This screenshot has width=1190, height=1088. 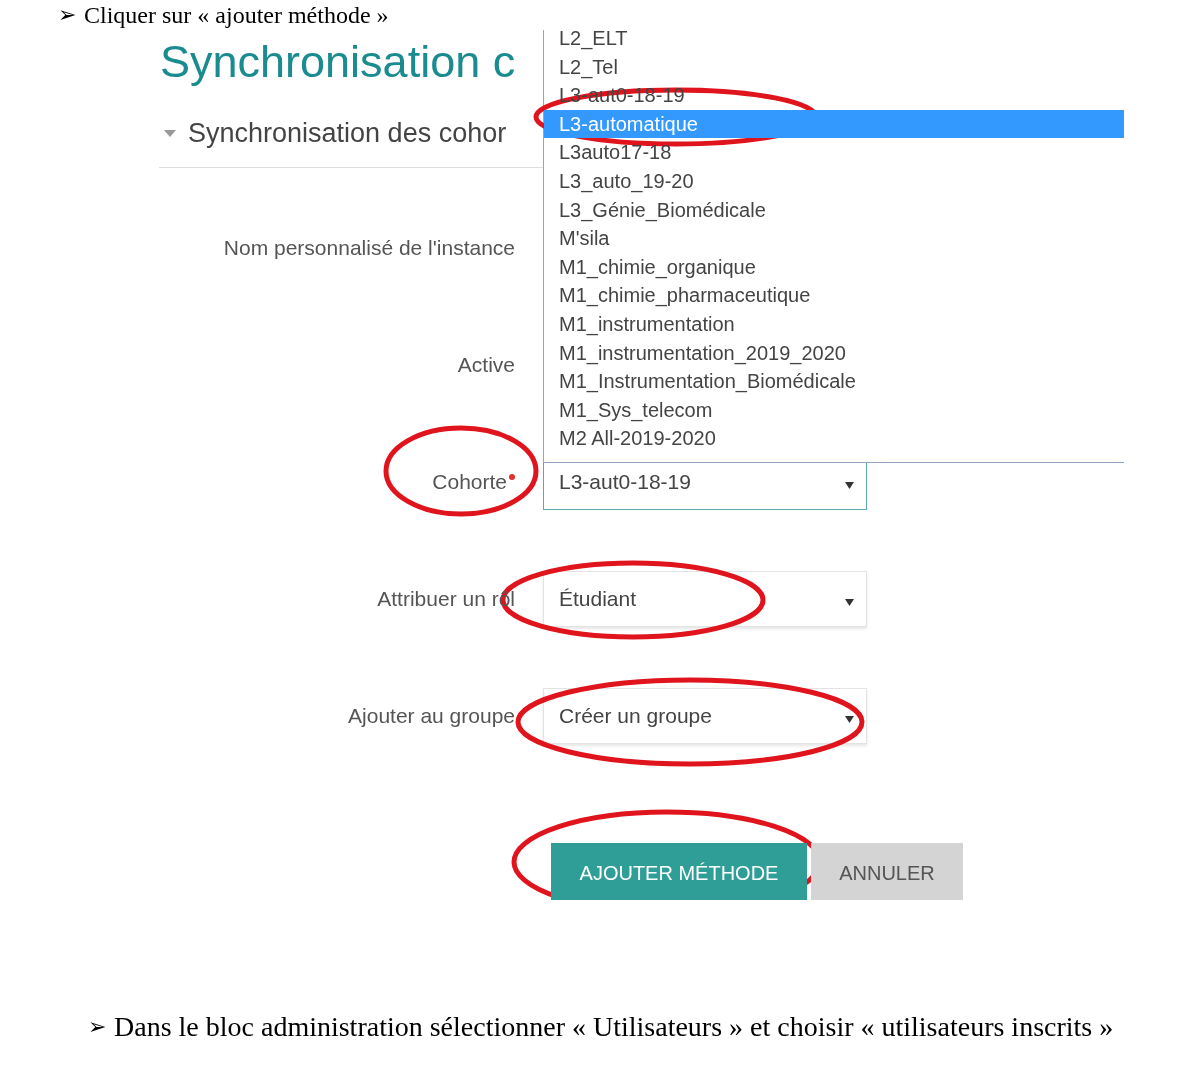 What do you see at coordinates (705, 599) in the screenshot?
I see `select-field: Étudiant` at bounding box center [705, 599].